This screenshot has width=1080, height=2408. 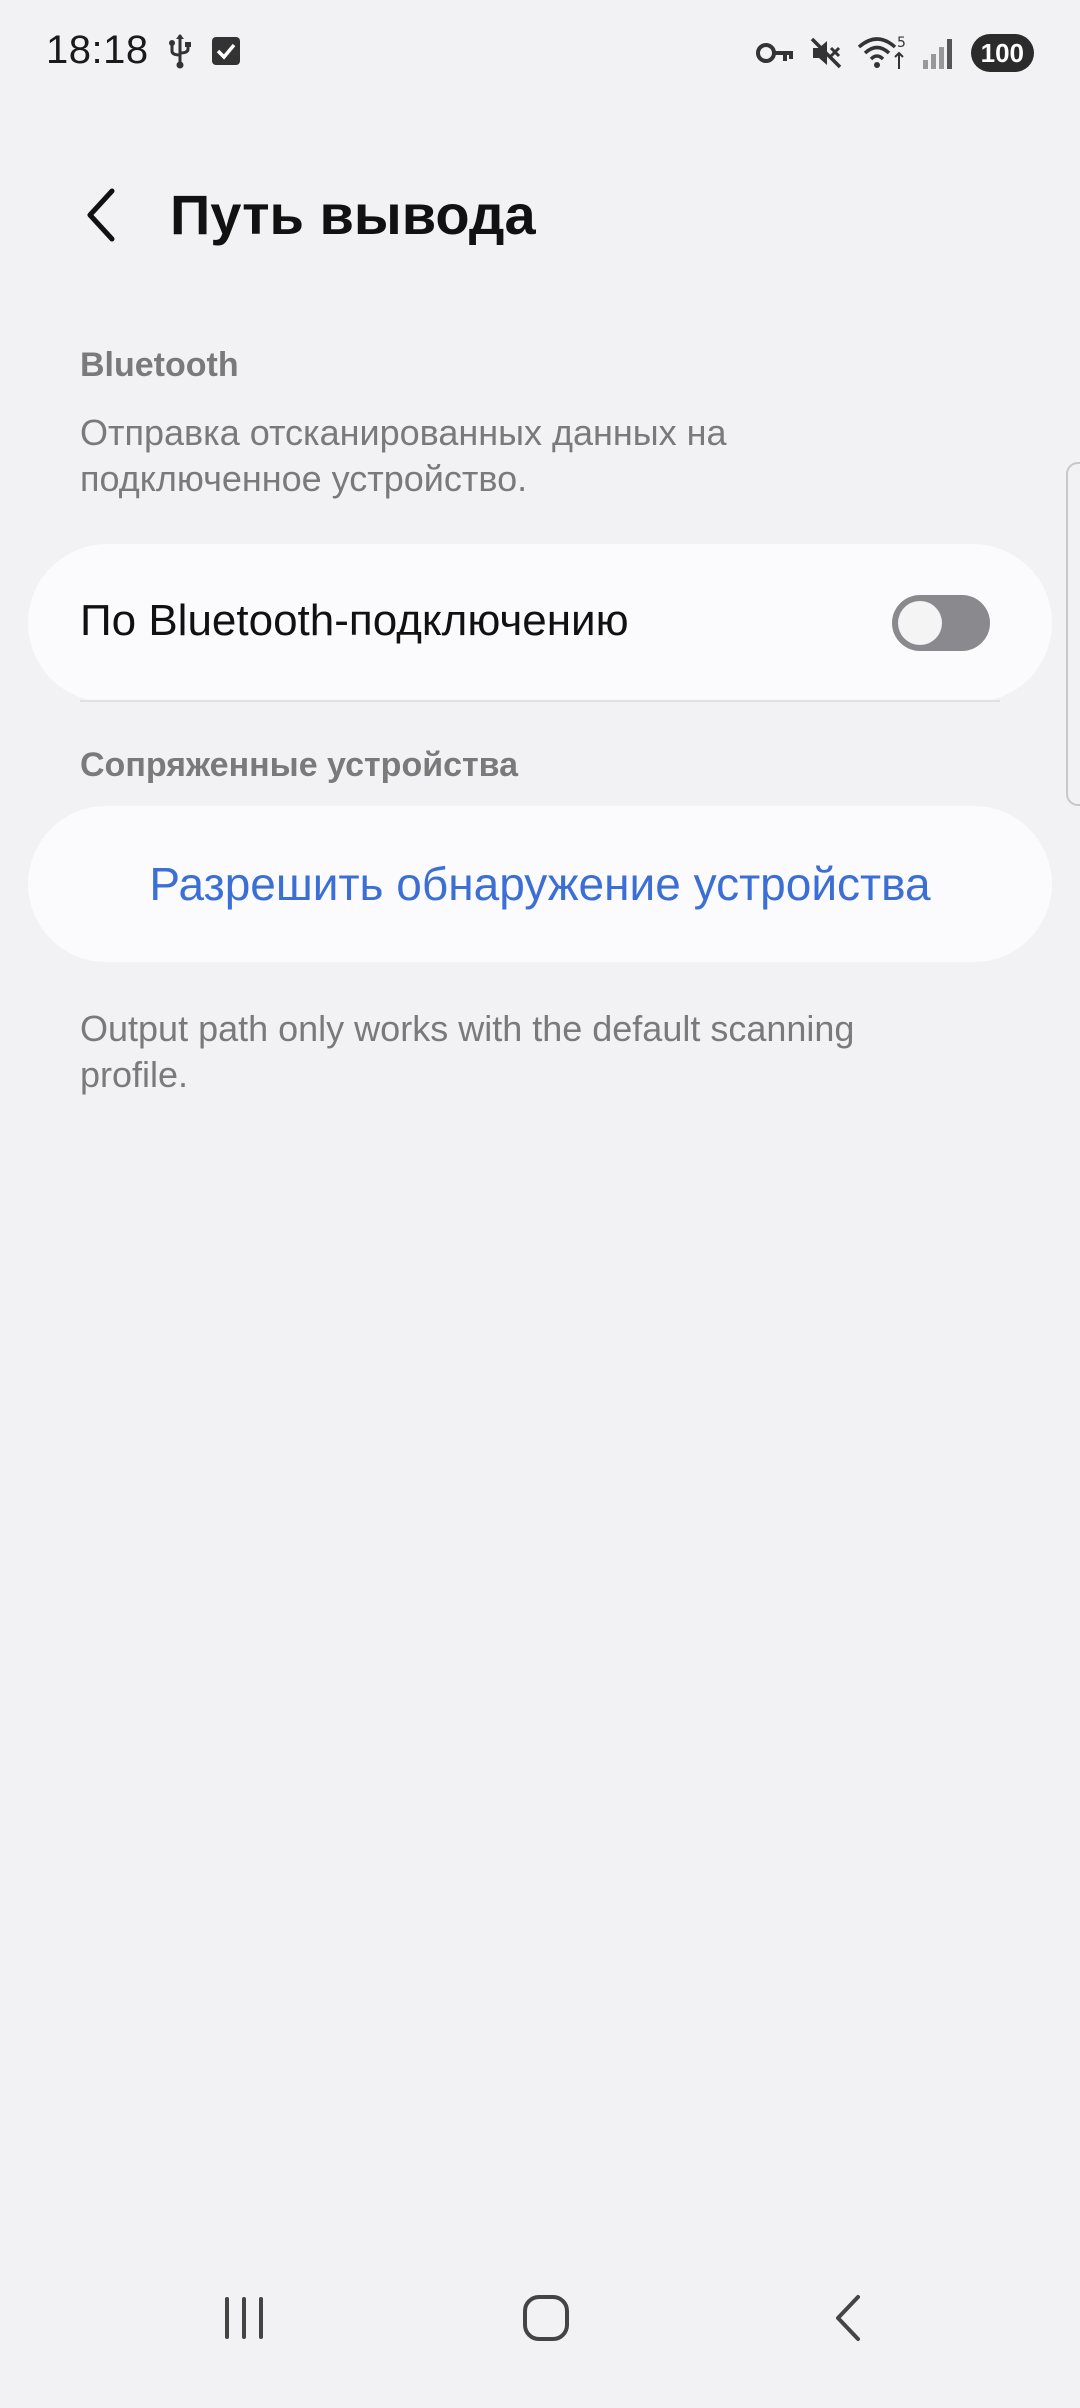 I want to click on divider, so click(x=540, y=701).